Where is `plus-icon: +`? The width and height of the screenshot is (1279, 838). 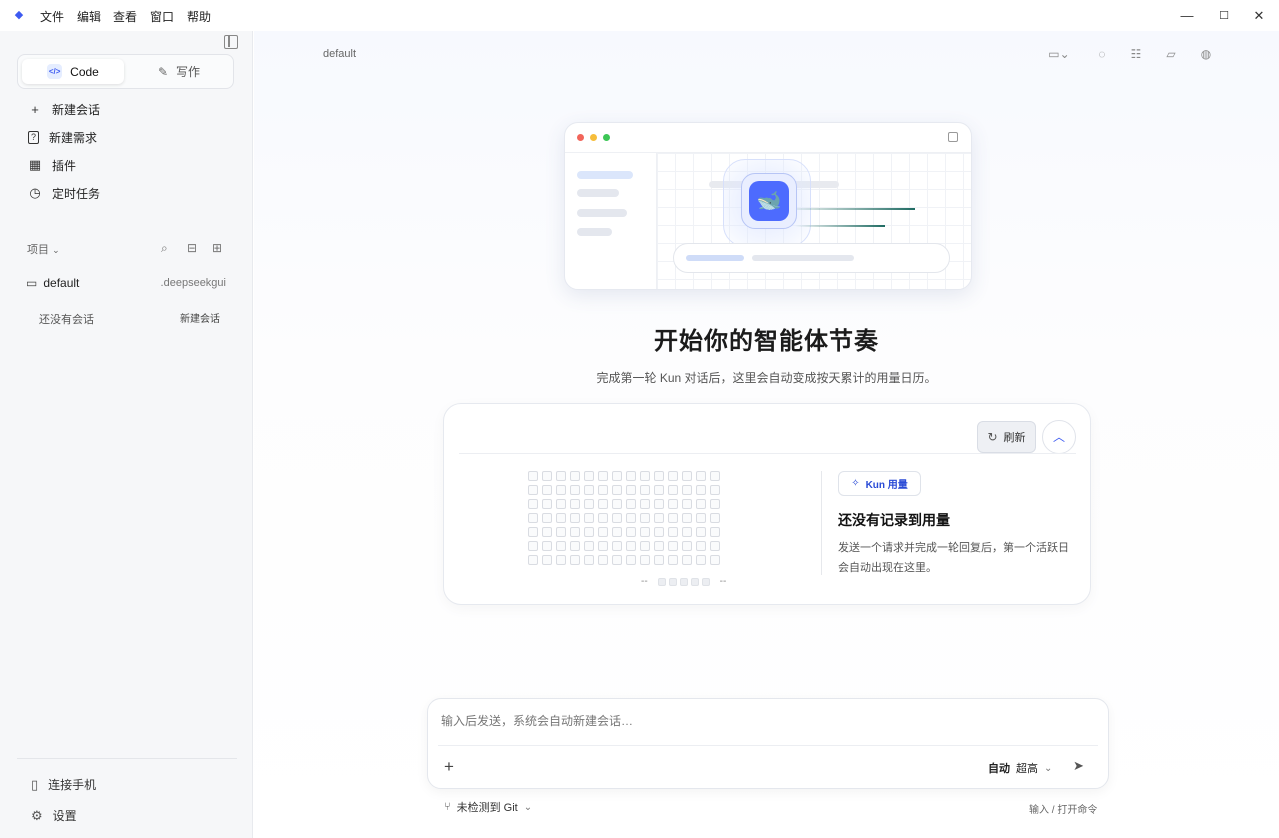
plus-icon: + is located at coordinates (35, 109).